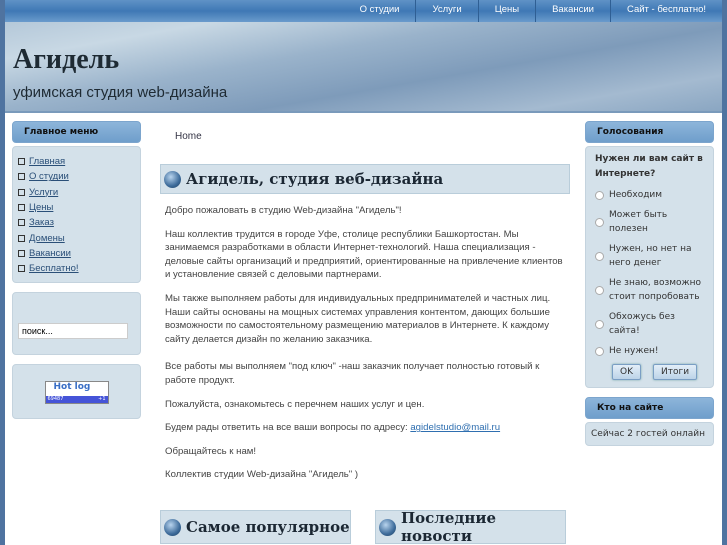 The height and width of the screenshot is (545, 727). I want to click on poll-option: Нужен, но нет на него денег, so click(649, 256).